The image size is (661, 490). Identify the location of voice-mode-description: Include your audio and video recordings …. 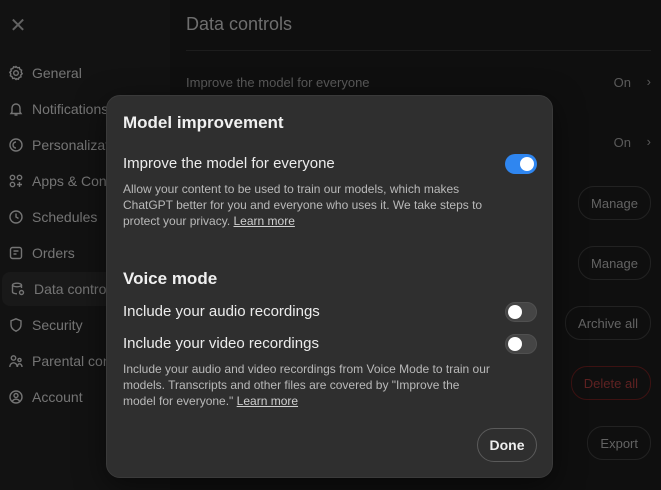
(308, 385).